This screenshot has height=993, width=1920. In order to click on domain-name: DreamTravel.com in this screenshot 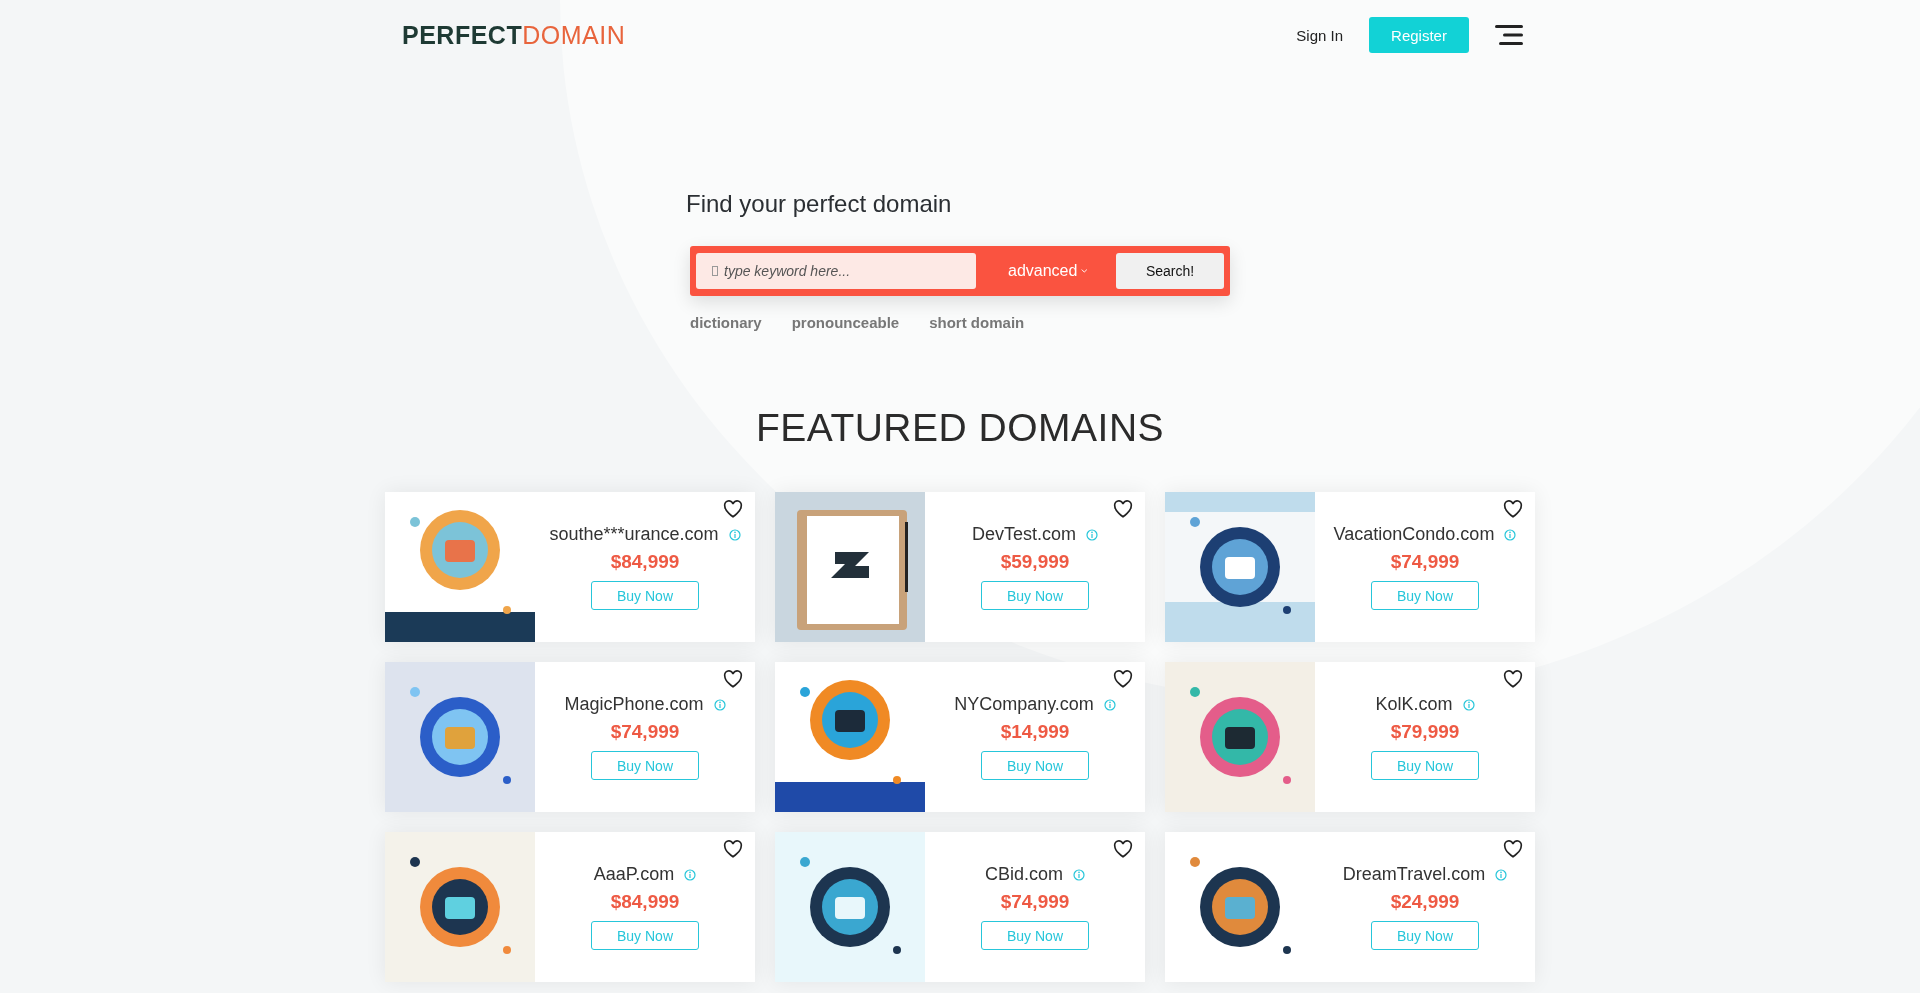, I will do `click(1414, 874)`.